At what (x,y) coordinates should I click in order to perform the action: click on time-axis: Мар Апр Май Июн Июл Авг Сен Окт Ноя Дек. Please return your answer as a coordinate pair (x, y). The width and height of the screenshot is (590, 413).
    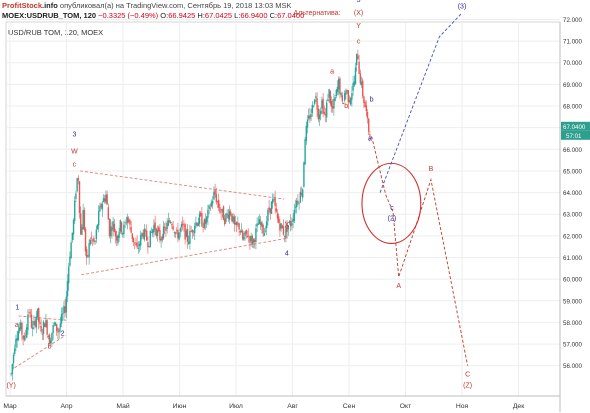
    Looking at the image, I should click on (281, 402).